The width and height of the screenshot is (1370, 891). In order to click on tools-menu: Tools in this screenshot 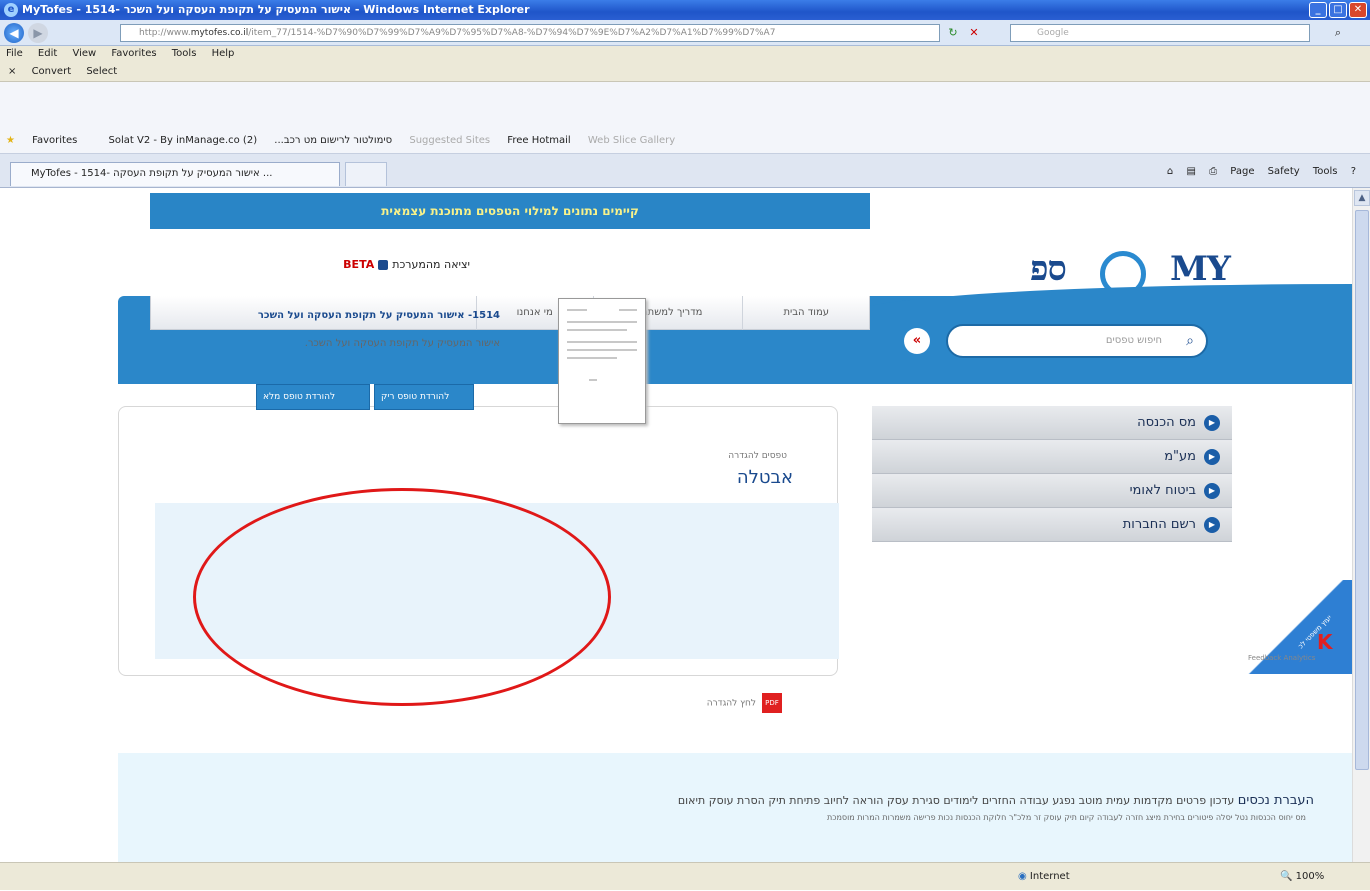, I will do `click(1325, 171)`.